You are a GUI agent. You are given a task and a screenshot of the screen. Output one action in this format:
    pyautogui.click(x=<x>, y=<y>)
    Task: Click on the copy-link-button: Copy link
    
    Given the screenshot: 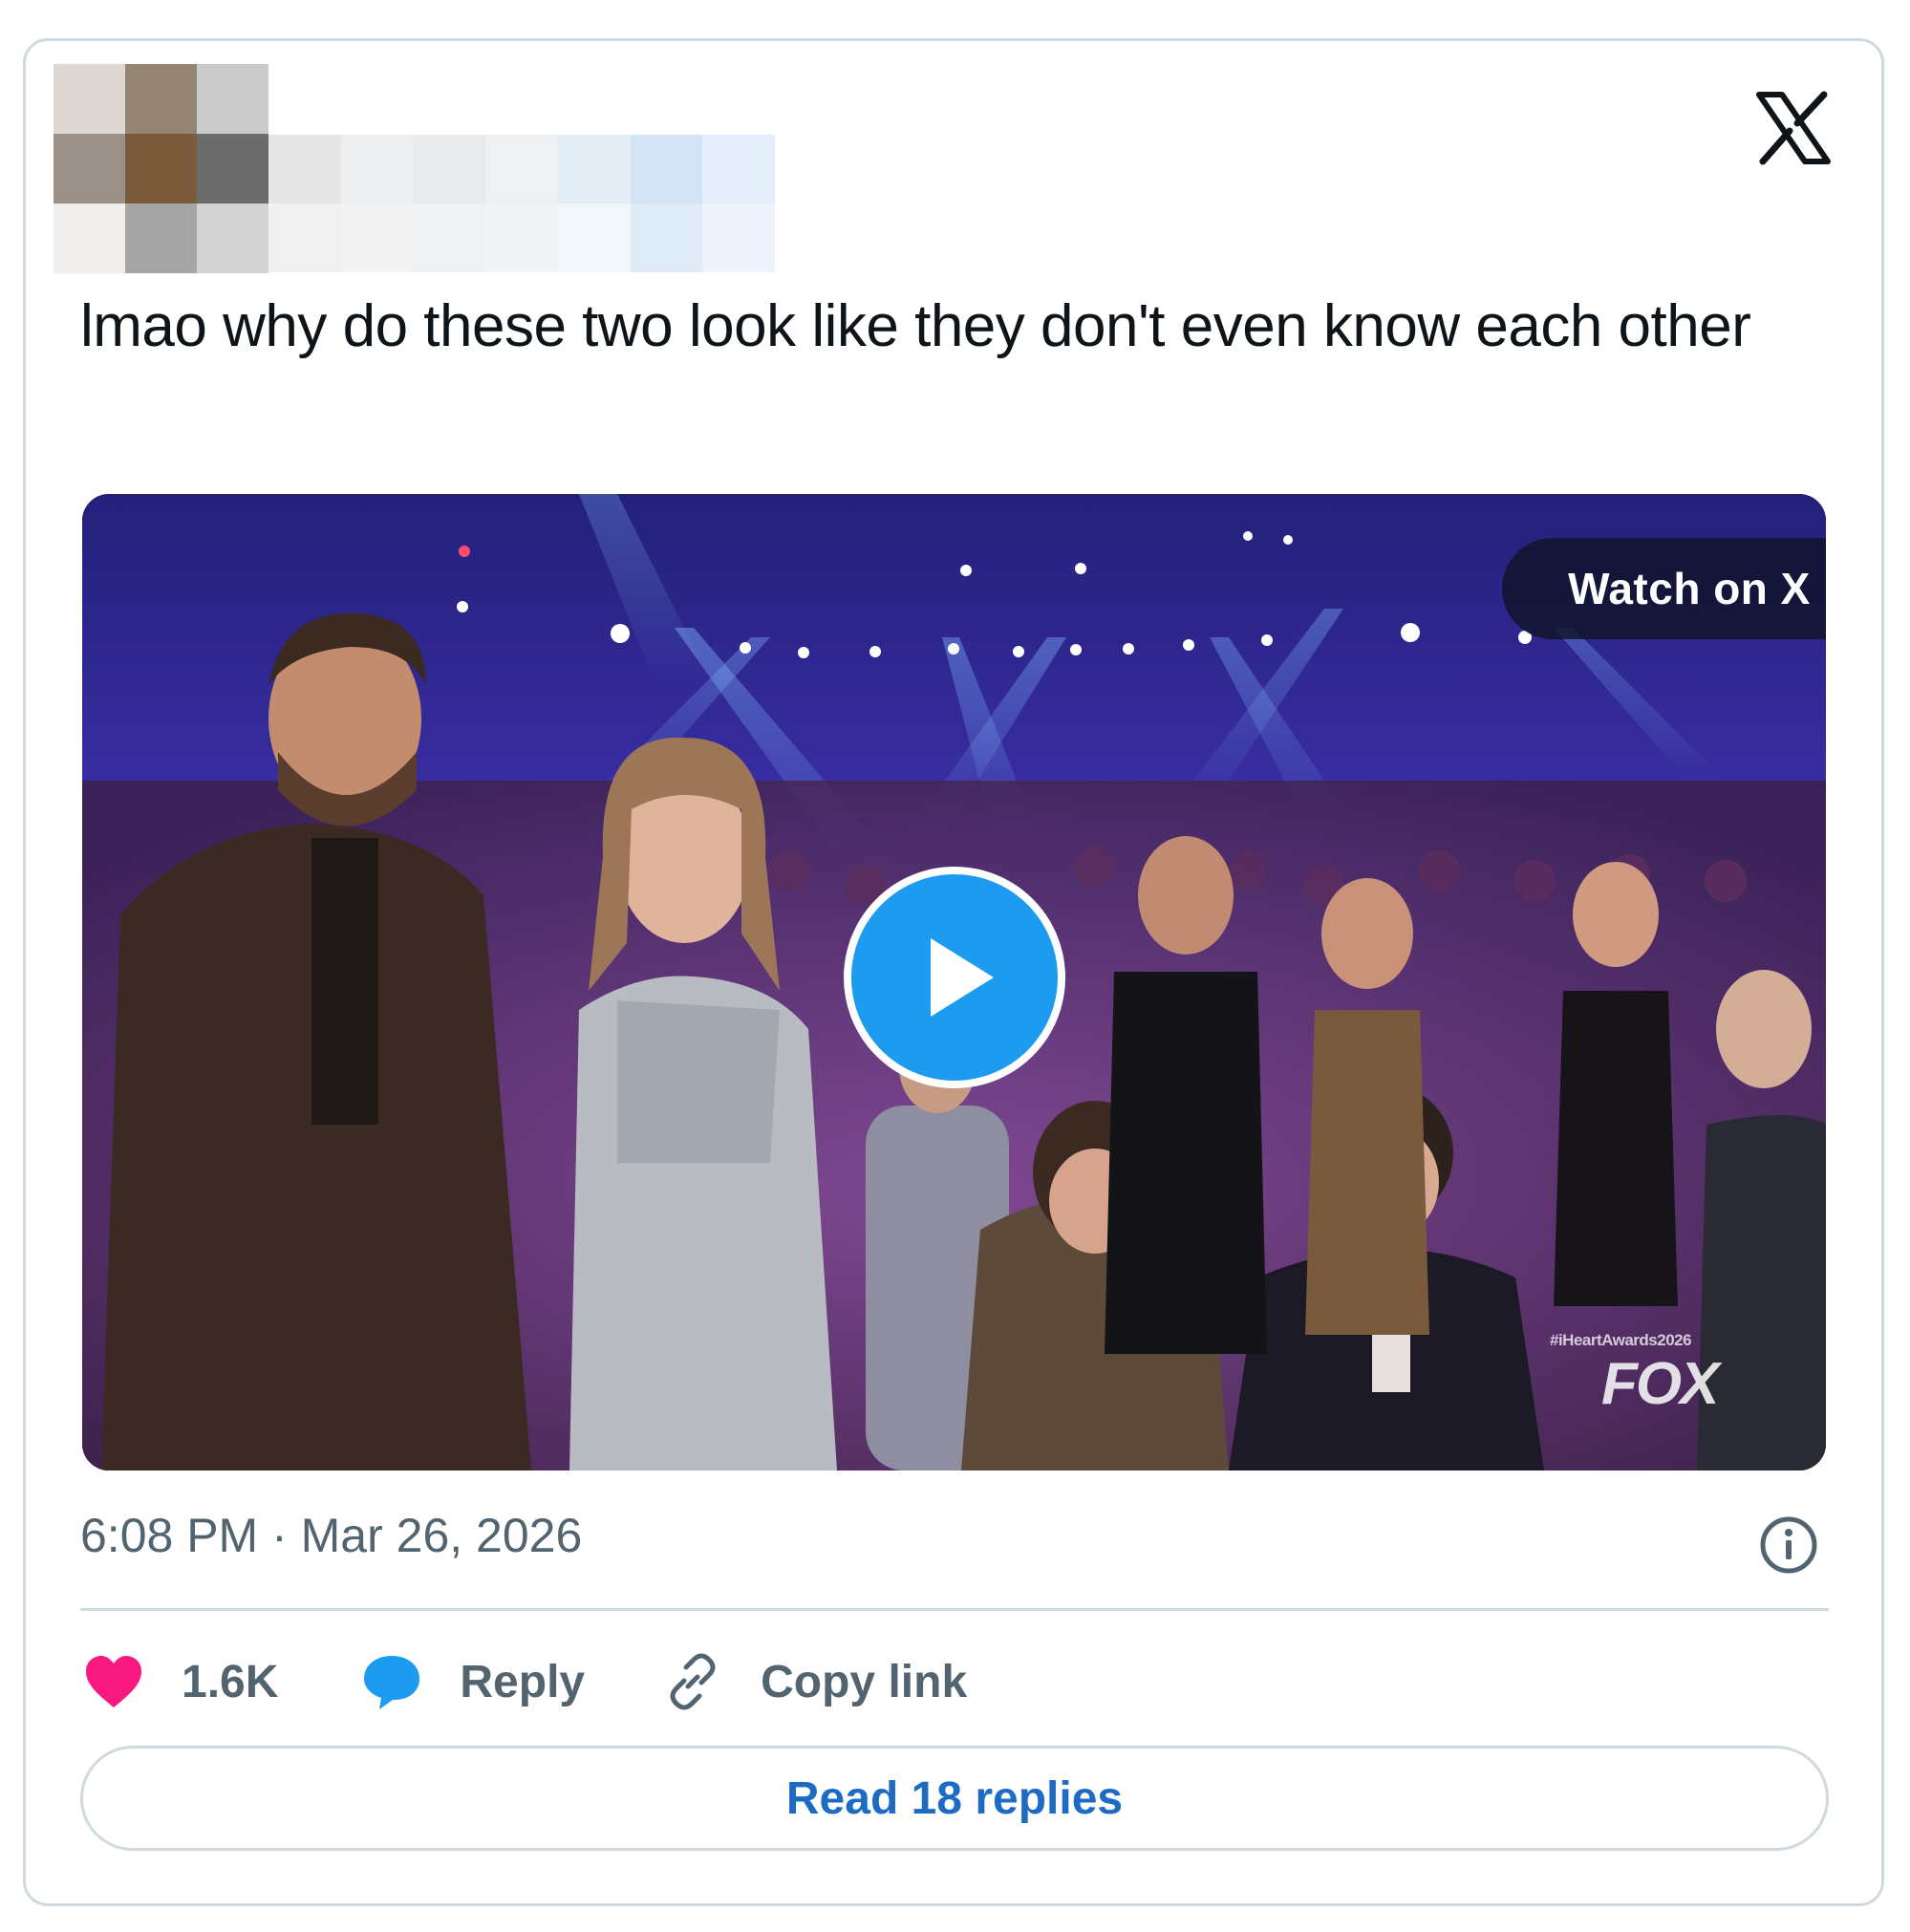 What is the action you would take?
    pyautogui.click(x=813, y=1681)
    